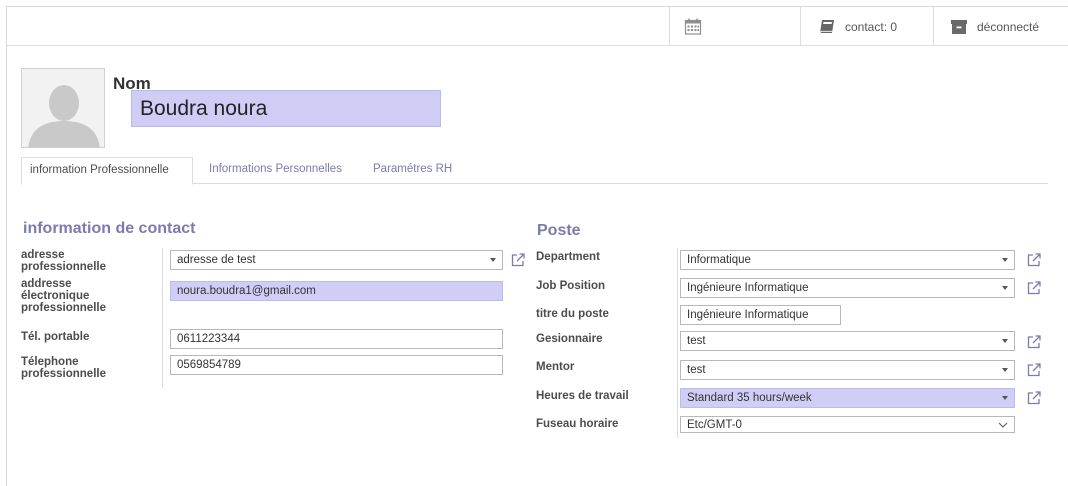 This screenshot has height=486, width=1068. I want to click on employee-name-input: Boudra noura, so click(286, 108).